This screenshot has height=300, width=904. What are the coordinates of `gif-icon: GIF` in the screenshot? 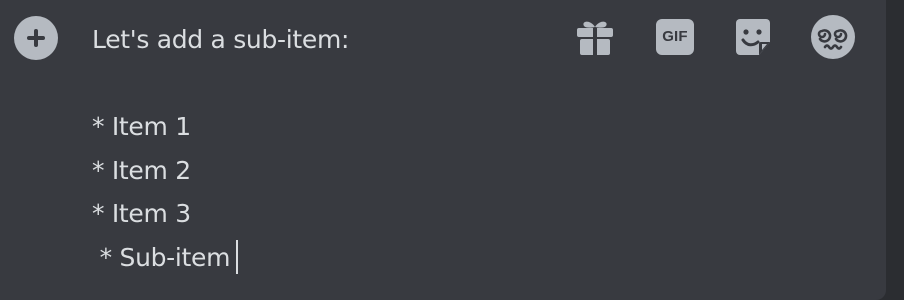 It's located at (675, 37).